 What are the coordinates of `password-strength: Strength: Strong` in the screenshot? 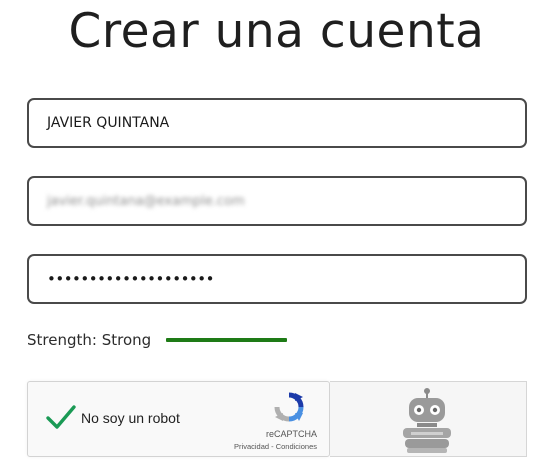 It's located at (157, 340).